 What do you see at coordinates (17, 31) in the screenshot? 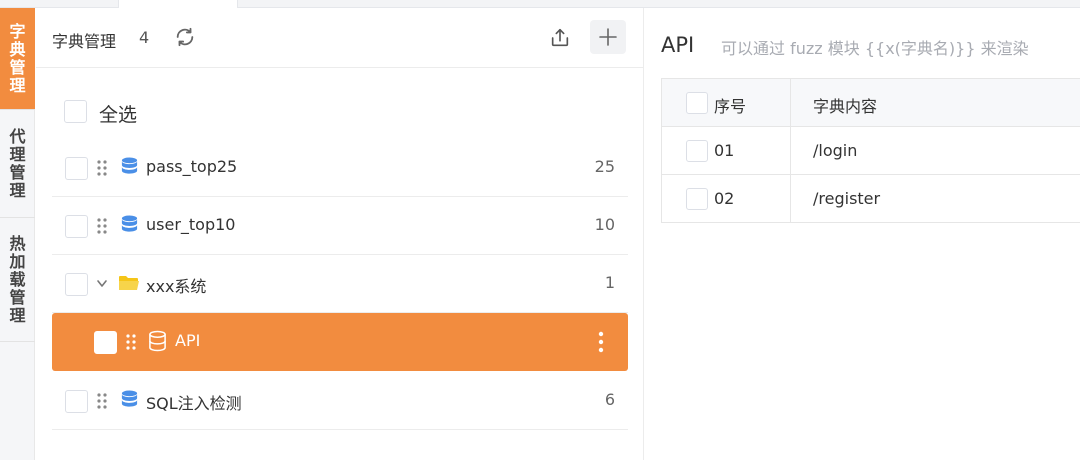
I see `vtab-label-char: 字` at bounding box center [17, 31].